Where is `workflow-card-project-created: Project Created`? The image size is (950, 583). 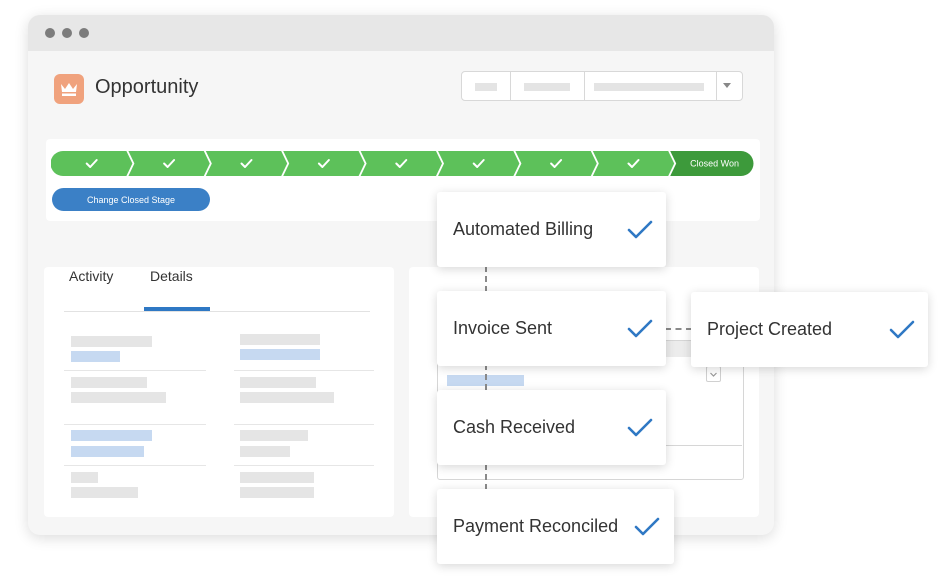
workflow-card-project-created: Project Created is located at coordinates (809, 329).